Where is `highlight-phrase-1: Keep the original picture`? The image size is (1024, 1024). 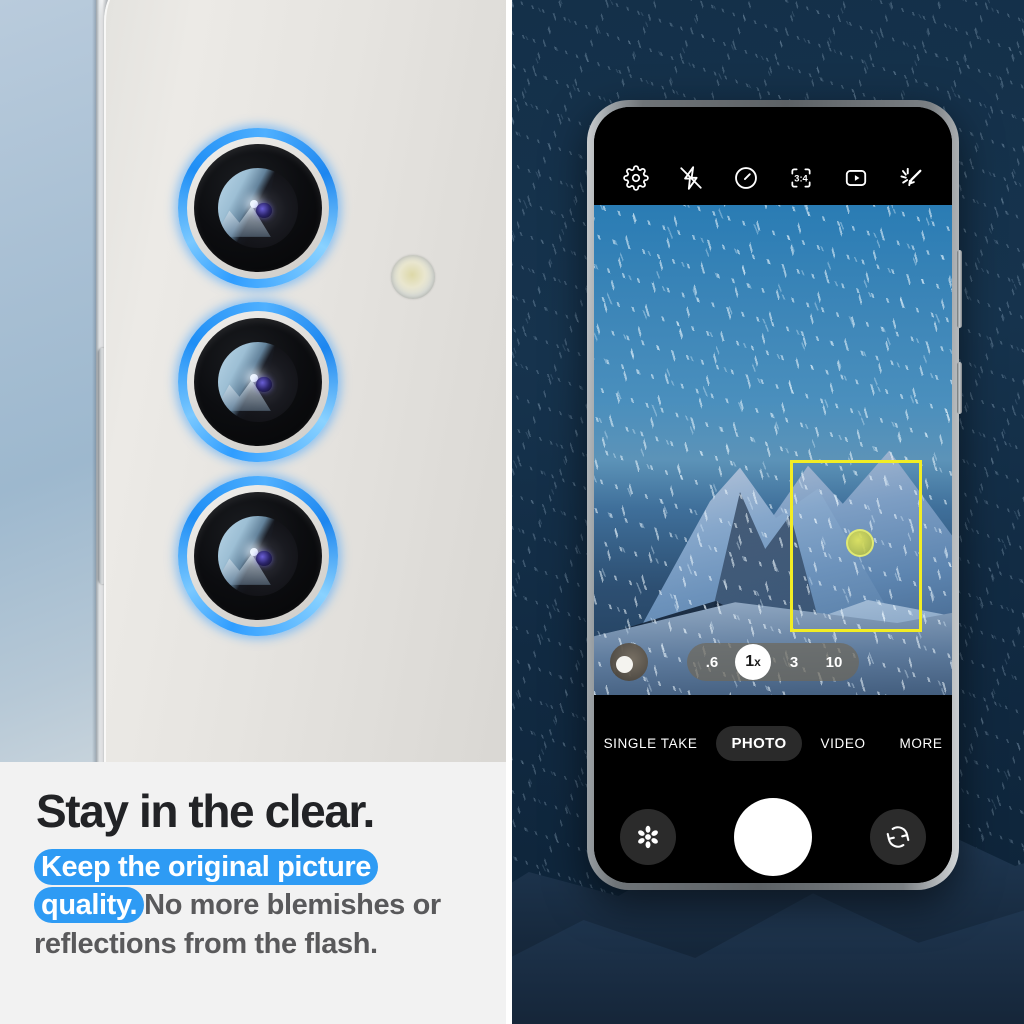 highlight-phrase-1: Keep the original picture is located at coordinates (206, 867).